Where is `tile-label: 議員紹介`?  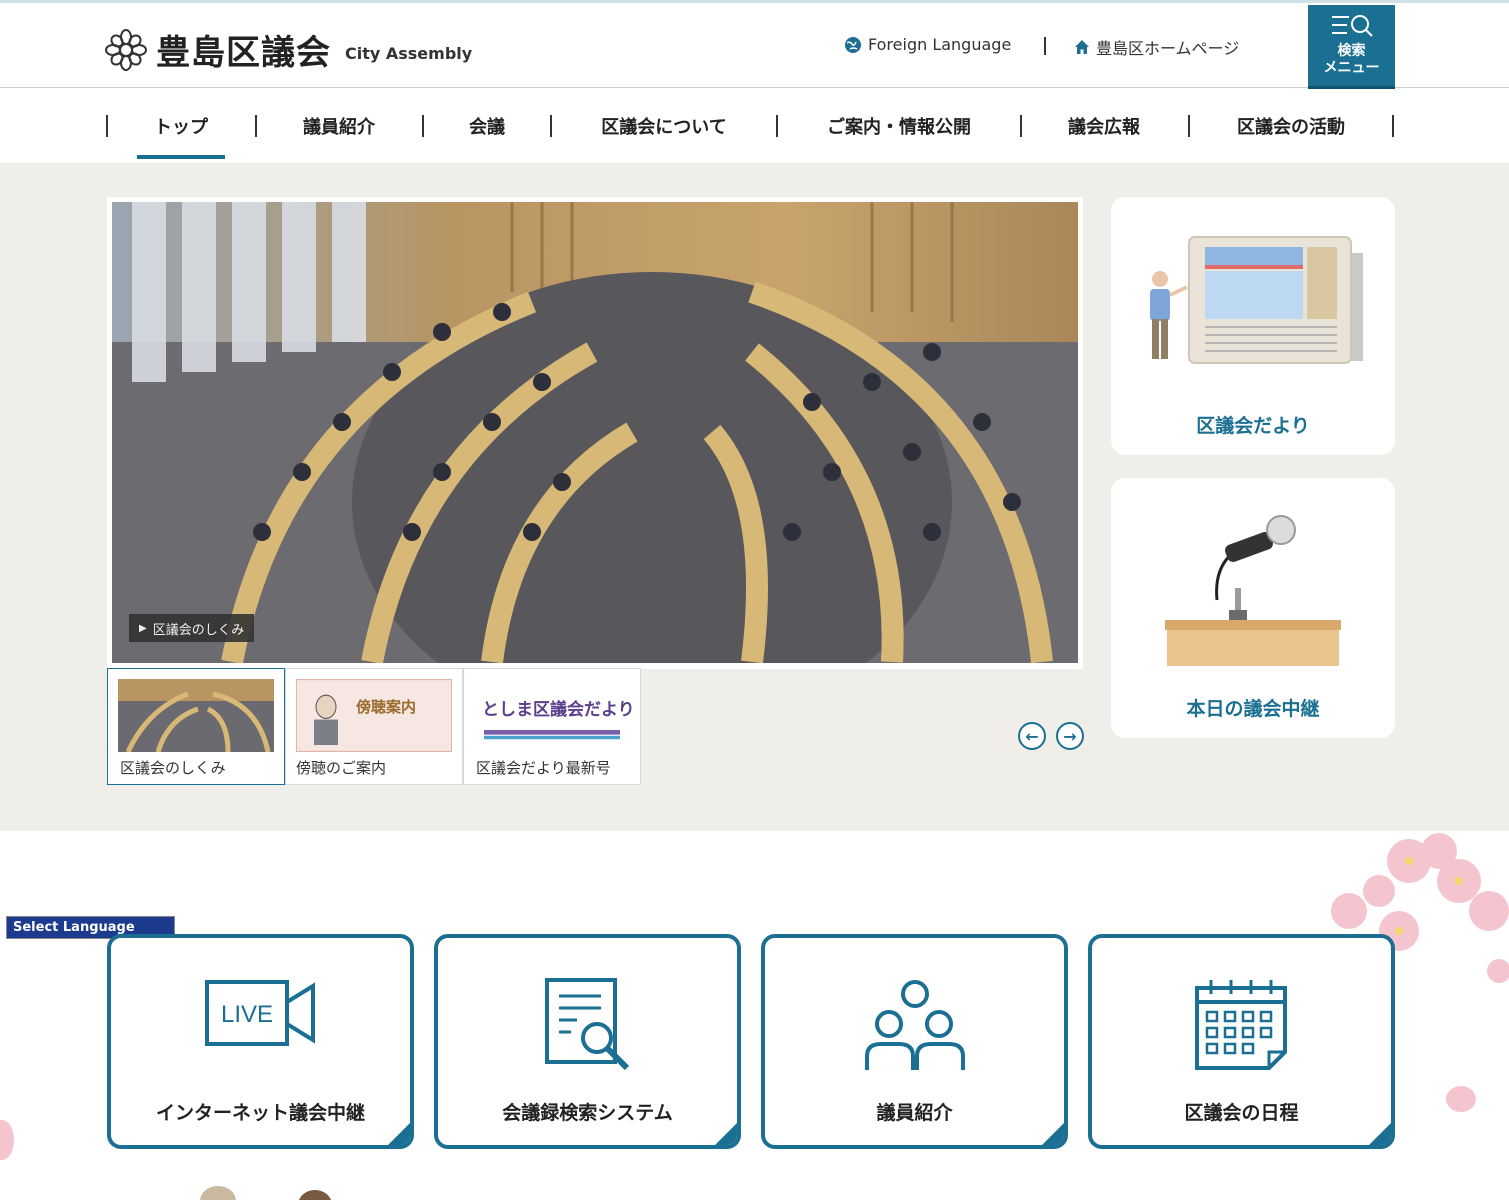 tile-label: 議員紹介 is located at coordinates (914, 1113).